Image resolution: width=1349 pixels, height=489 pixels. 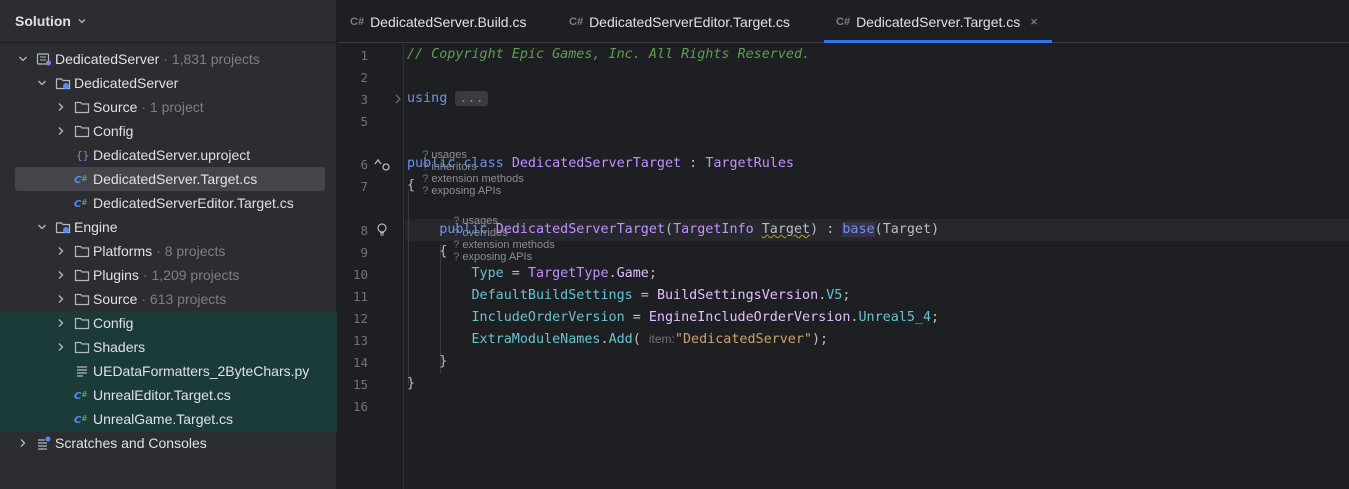 What do you see at coordinates (168, 227) in the screenshot?
I see `tree-item: Engine` at bounding box center [168, 227].